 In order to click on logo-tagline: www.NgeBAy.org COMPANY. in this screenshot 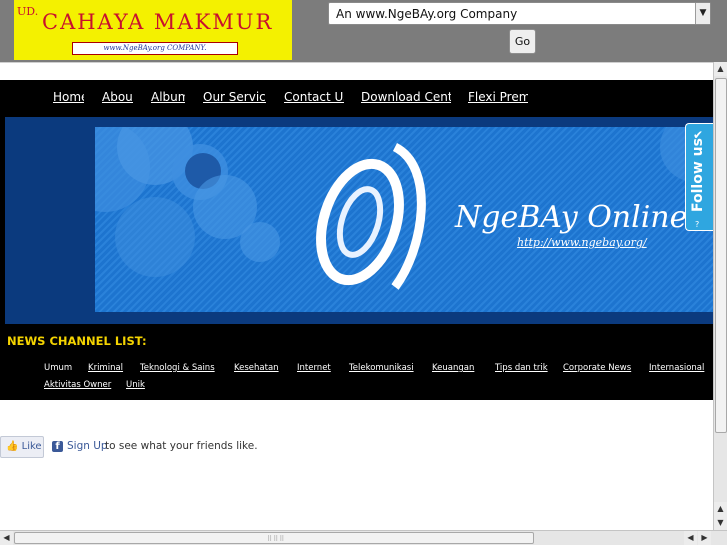, I will do `click(155, 48)`.